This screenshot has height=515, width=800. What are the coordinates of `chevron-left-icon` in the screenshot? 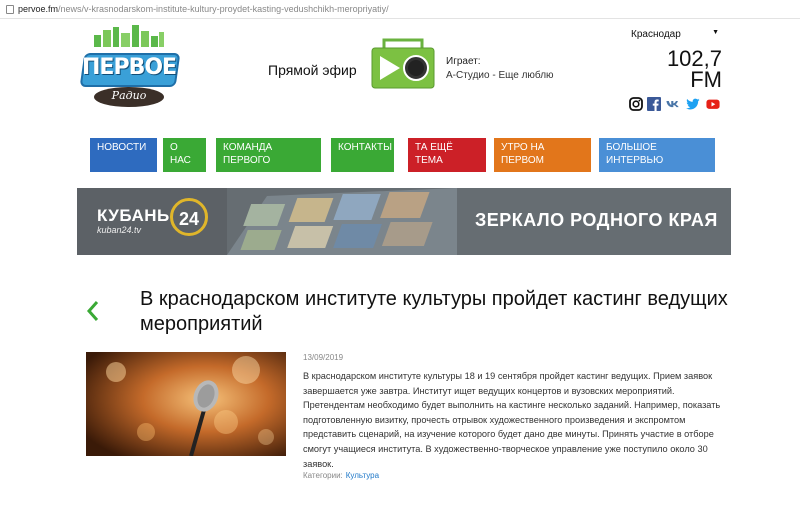 It's located at (93, 311).